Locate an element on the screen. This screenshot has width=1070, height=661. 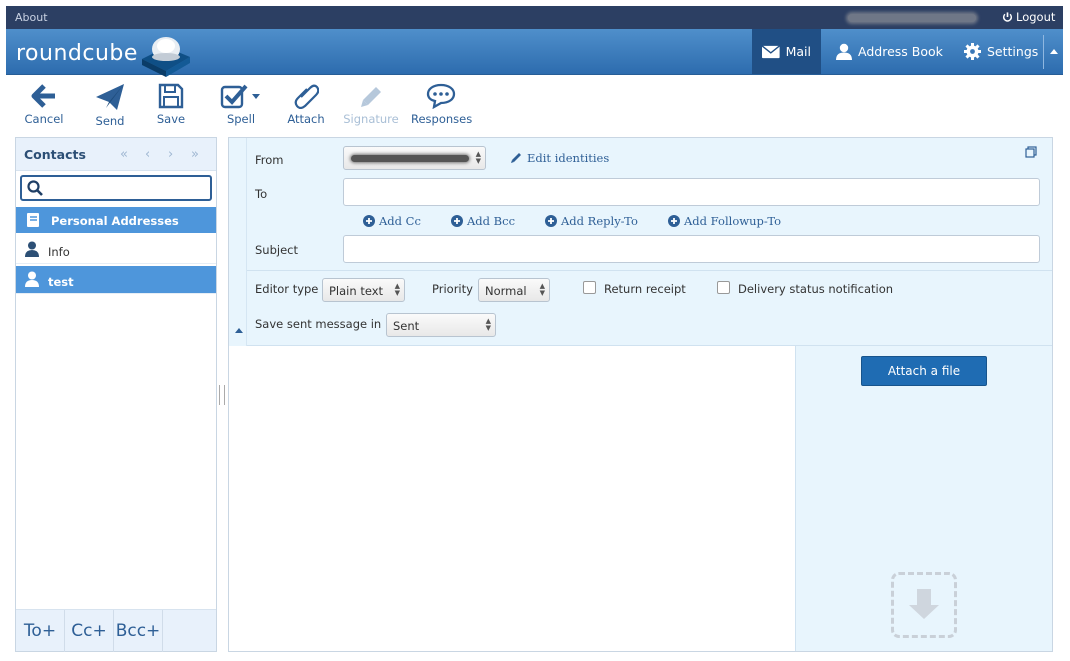
cancel-button: Cancel is located at coordinates (44, 104).